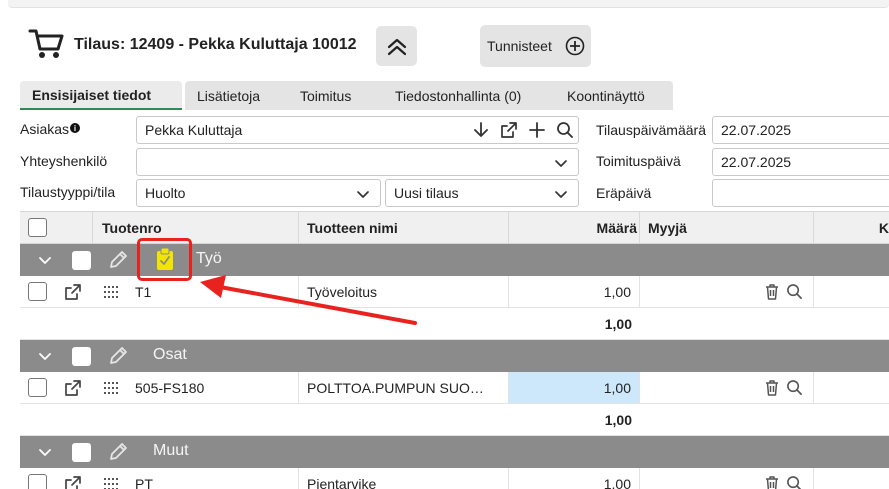  What do you see at coordinates (64, 161) in the screenshot?
I see `contact-label: Yhteyshenkilö` at bounding box center [64, 161].